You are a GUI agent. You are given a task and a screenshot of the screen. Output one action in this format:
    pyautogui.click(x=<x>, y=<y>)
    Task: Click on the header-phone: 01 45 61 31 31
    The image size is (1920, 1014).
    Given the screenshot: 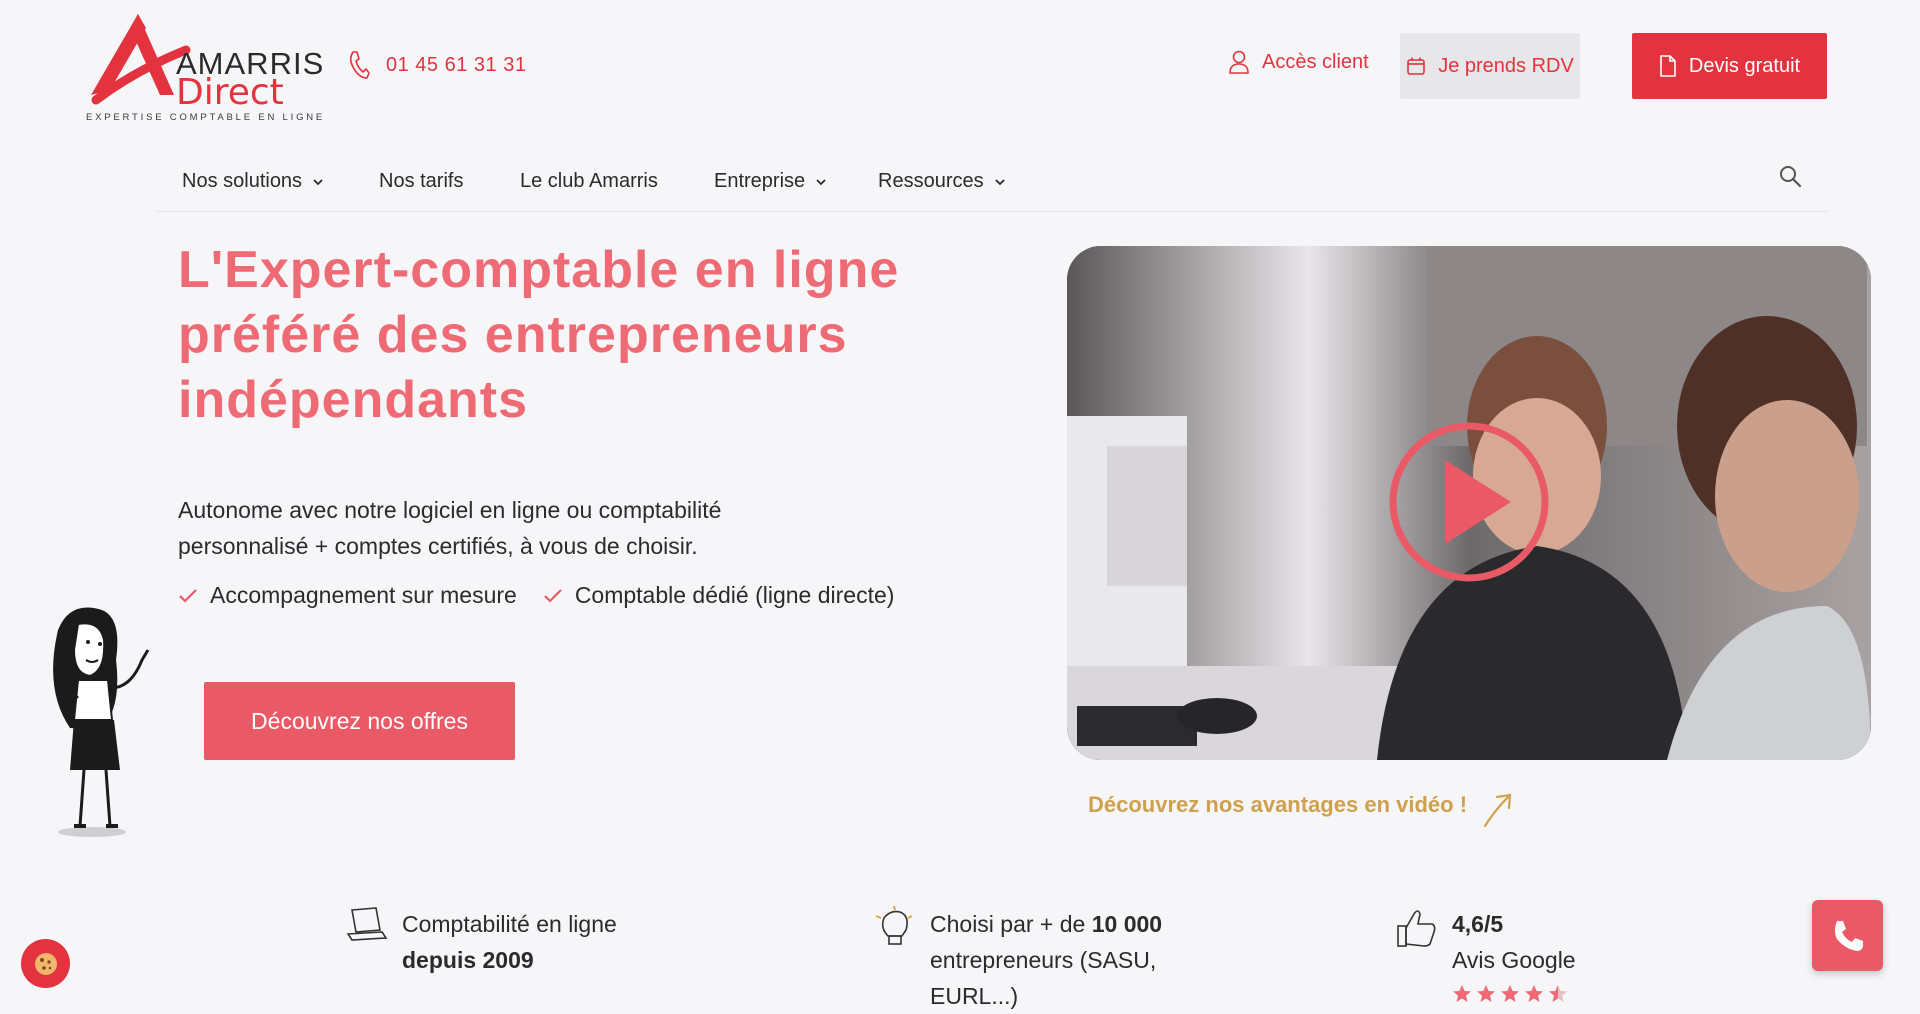 What is the action you would take?
    pyautogui.click(x=437, y=65)
    